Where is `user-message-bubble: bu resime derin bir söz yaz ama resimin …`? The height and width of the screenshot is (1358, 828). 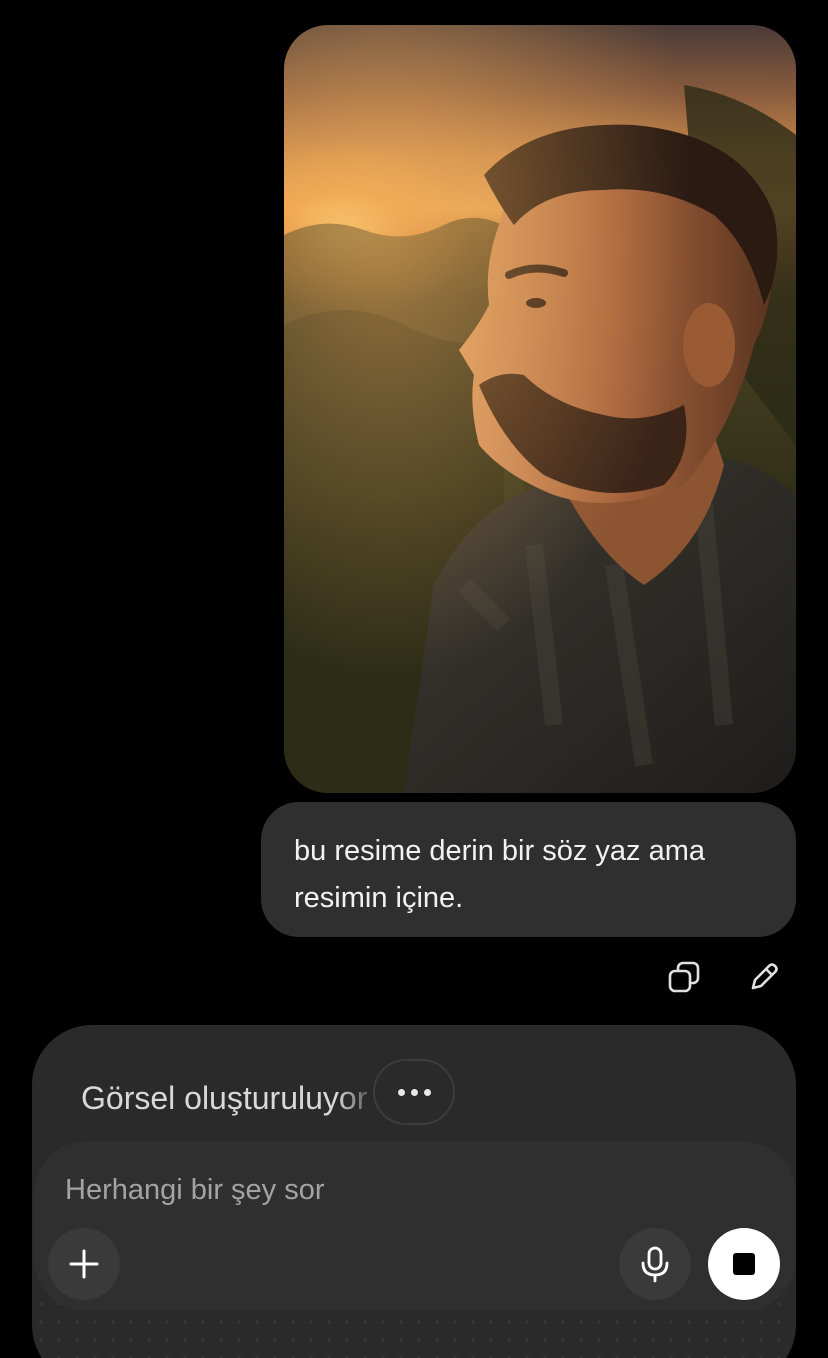
user-message-bubble: bu resime derin bir söz yaz ama resimin … is located at coordinates (528, 869).